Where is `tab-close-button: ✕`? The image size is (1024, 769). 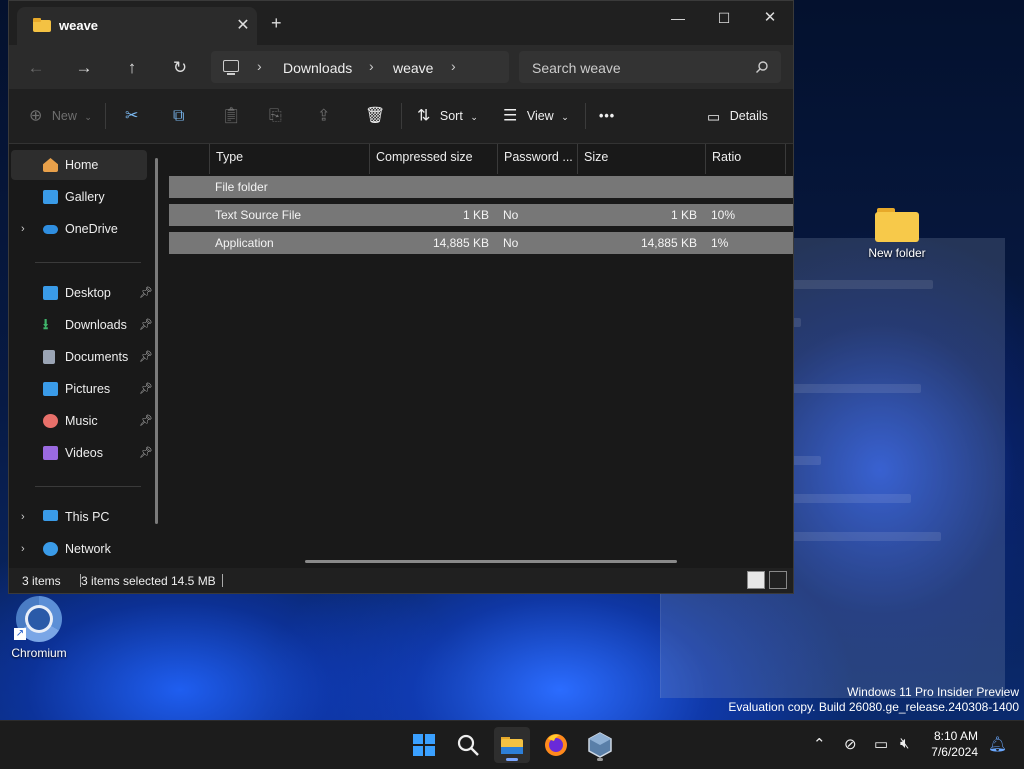 tab-close-button: ✕ is located at coordinates (243, 25).